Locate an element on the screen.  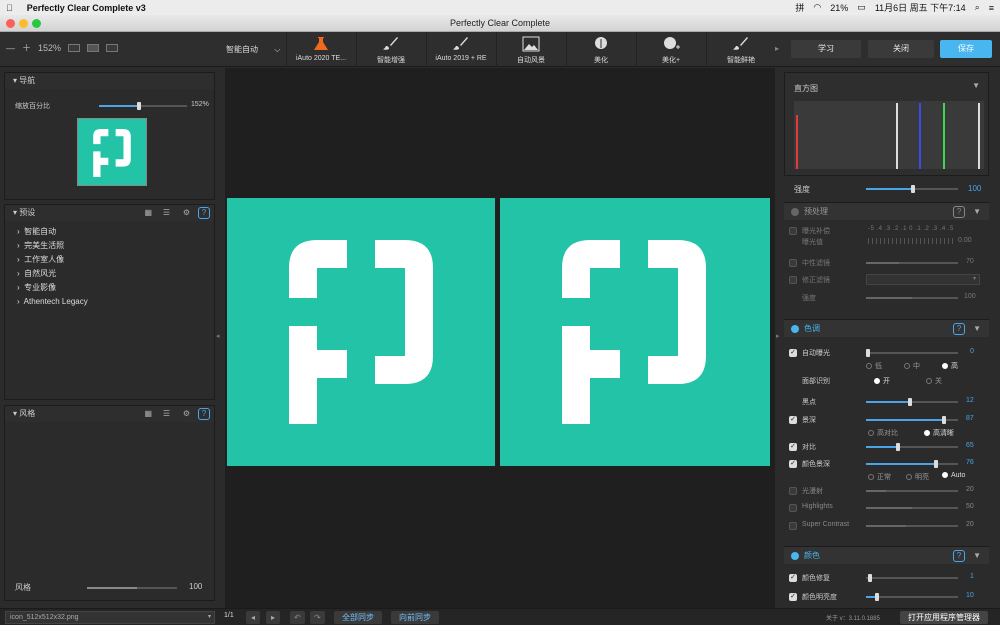
navigator-thumbnail is located at coordinates (112, 152).